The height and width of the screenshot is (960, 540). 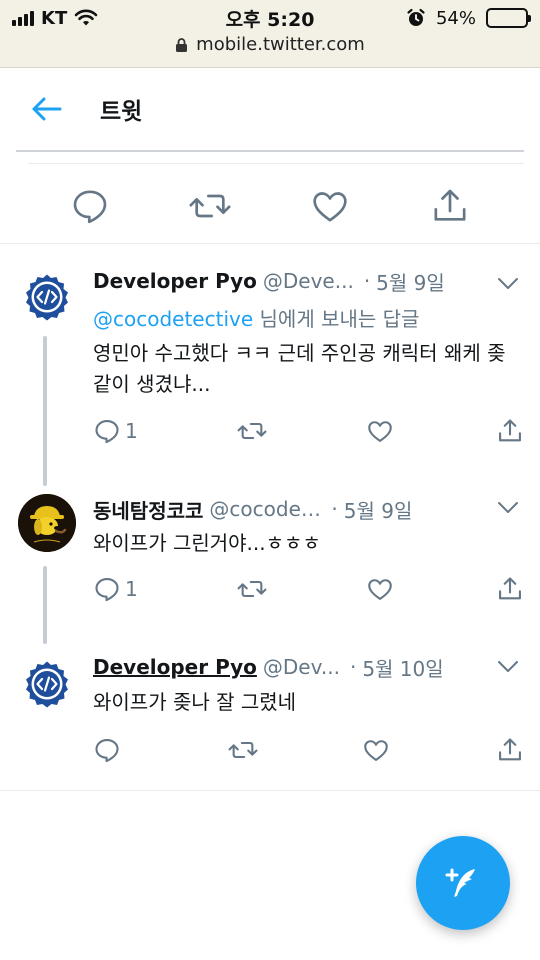 I want to click on page-title: 트윗, so click(x=121, y=112).